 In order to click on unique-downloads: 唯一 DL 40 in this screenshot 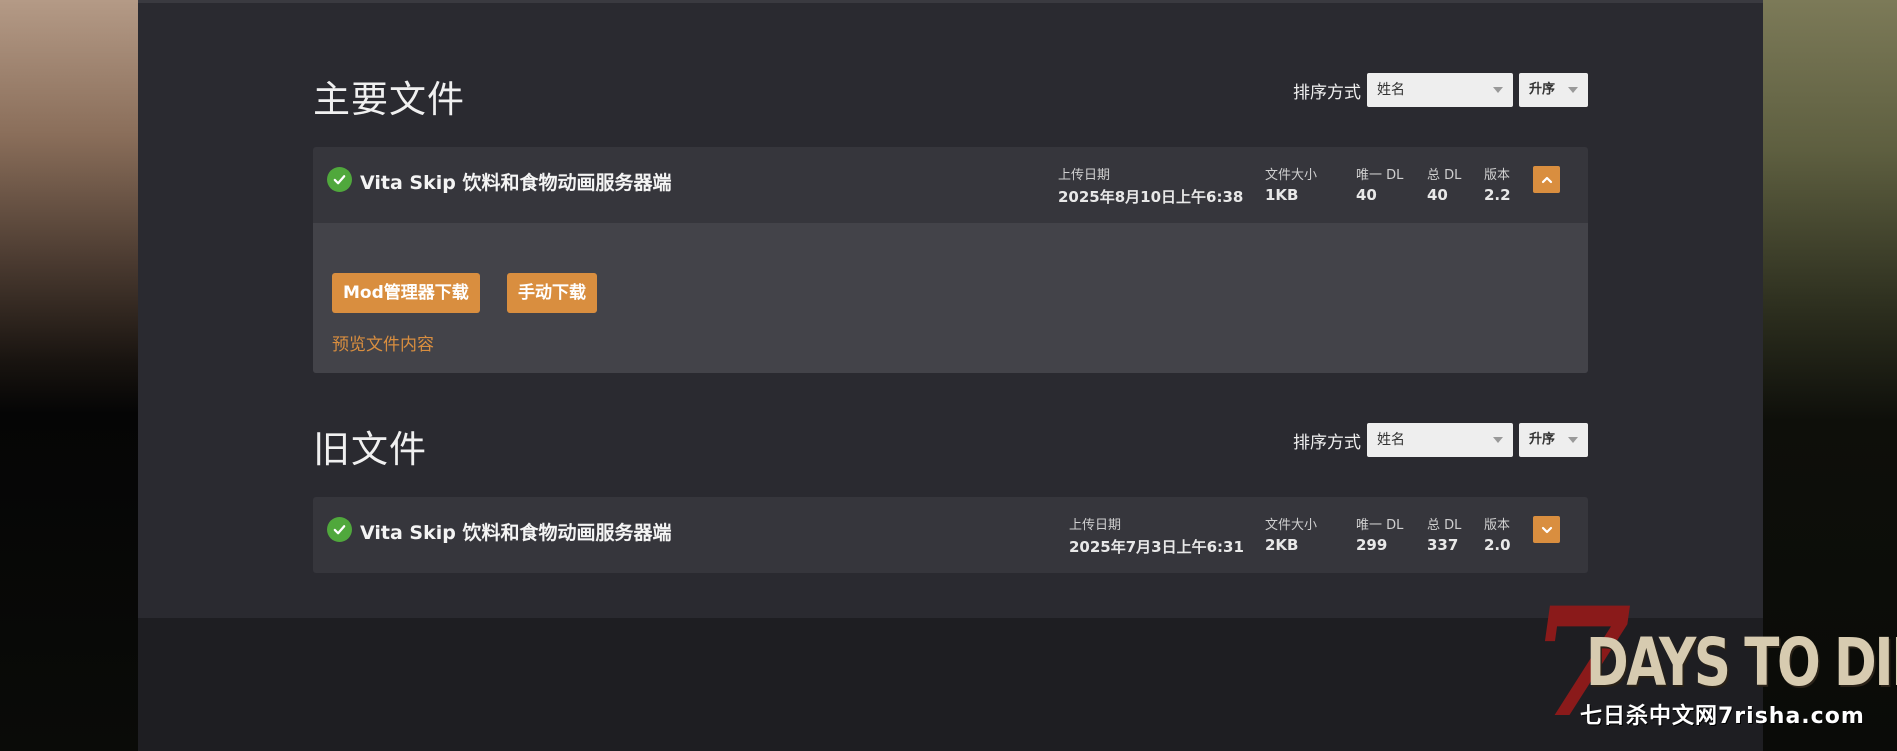, I will do `click(1379, 184)`.